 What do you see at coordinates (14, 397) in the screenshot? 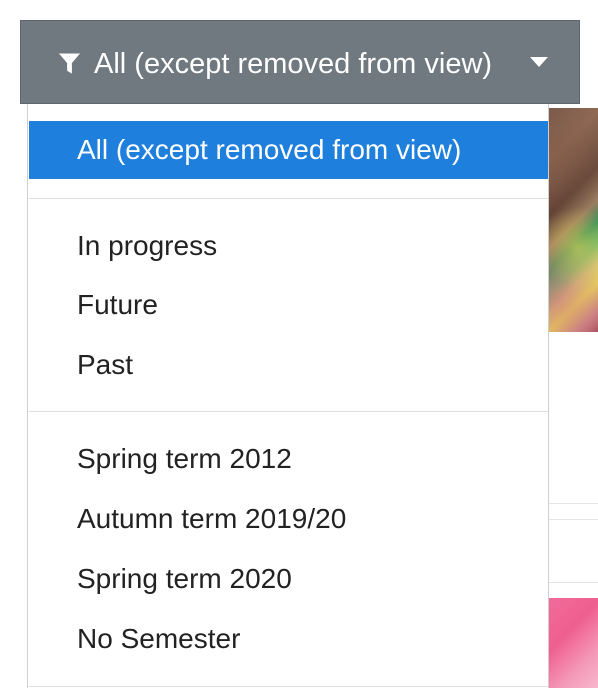
I see `page-left-edge` at bounding box center [14, 397].